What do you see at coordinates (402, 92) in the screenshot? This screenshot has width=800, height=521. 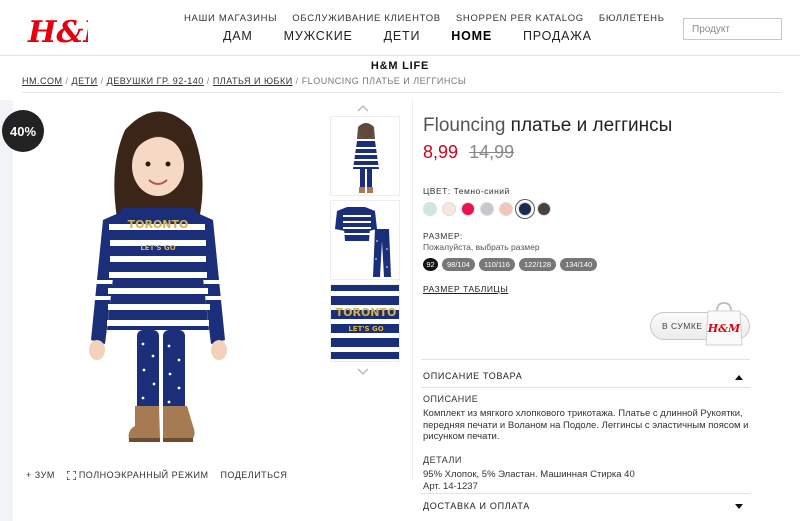 I see `breadcrumb-divider` at bounding box center [402, 92].